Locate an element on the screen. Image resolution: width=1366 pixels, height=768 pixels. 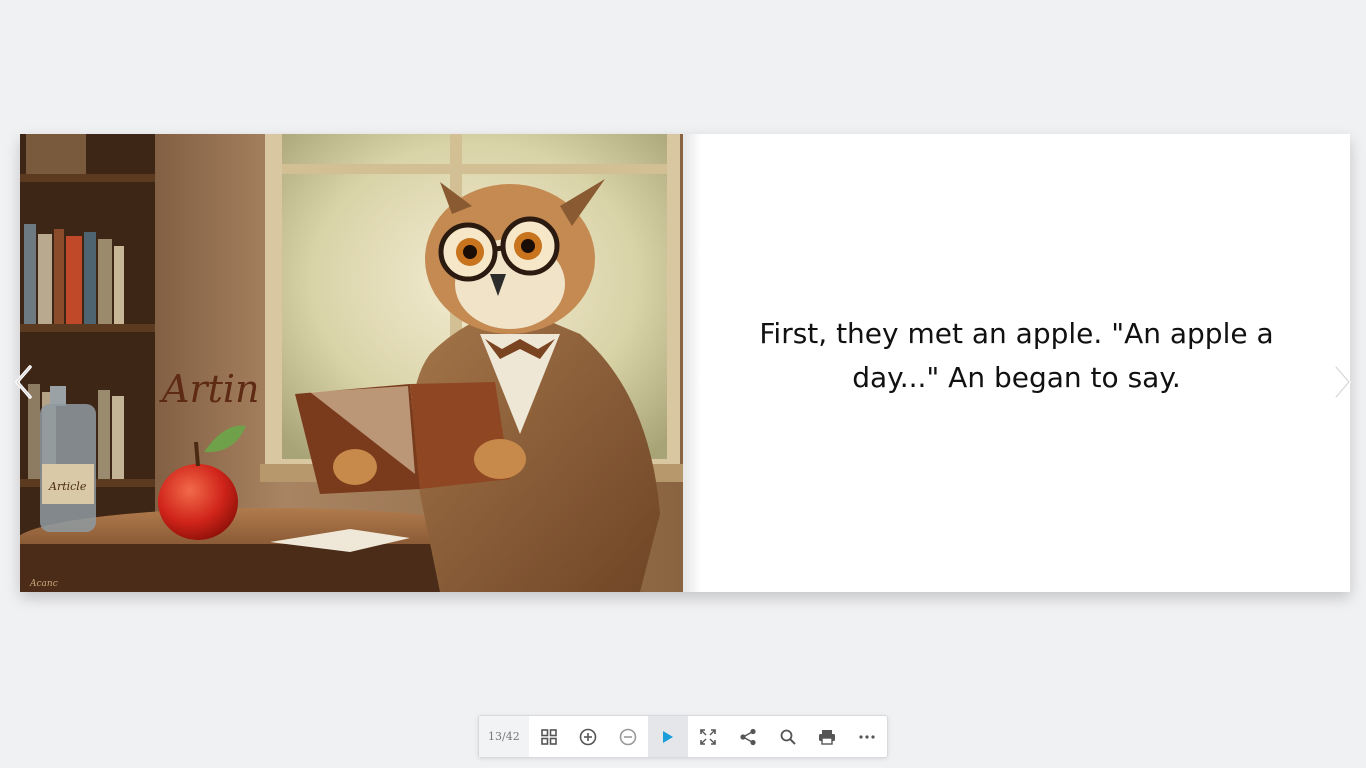
more-icon is located at coordinates (867, 736).